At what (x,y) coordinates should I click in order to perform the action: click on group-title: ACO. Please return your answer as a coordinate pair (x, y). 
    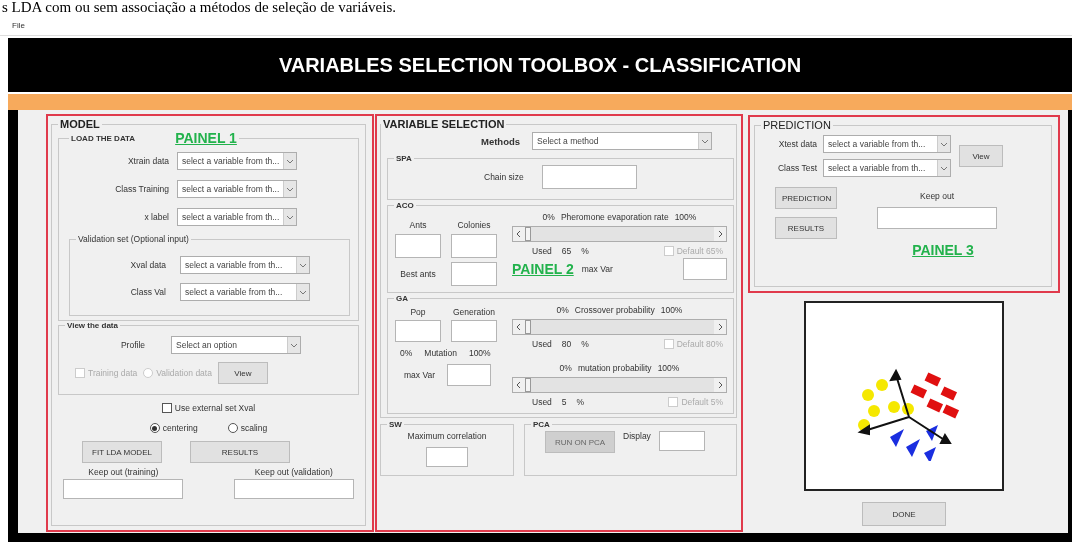
    Looking at the image, I should click on (405, 205).